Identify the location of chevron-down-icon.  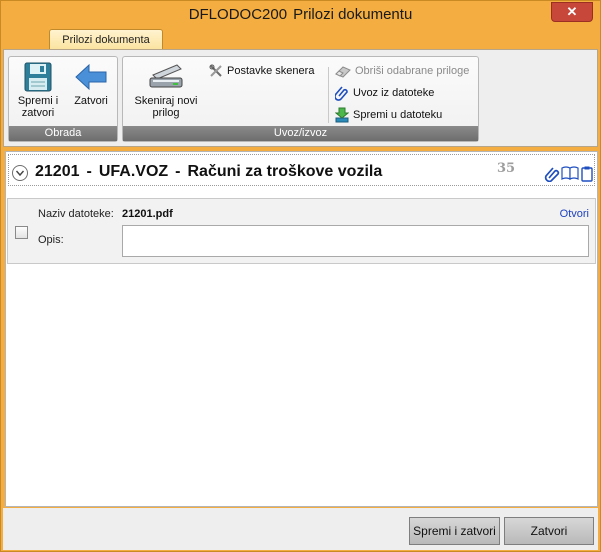
(20, 173).